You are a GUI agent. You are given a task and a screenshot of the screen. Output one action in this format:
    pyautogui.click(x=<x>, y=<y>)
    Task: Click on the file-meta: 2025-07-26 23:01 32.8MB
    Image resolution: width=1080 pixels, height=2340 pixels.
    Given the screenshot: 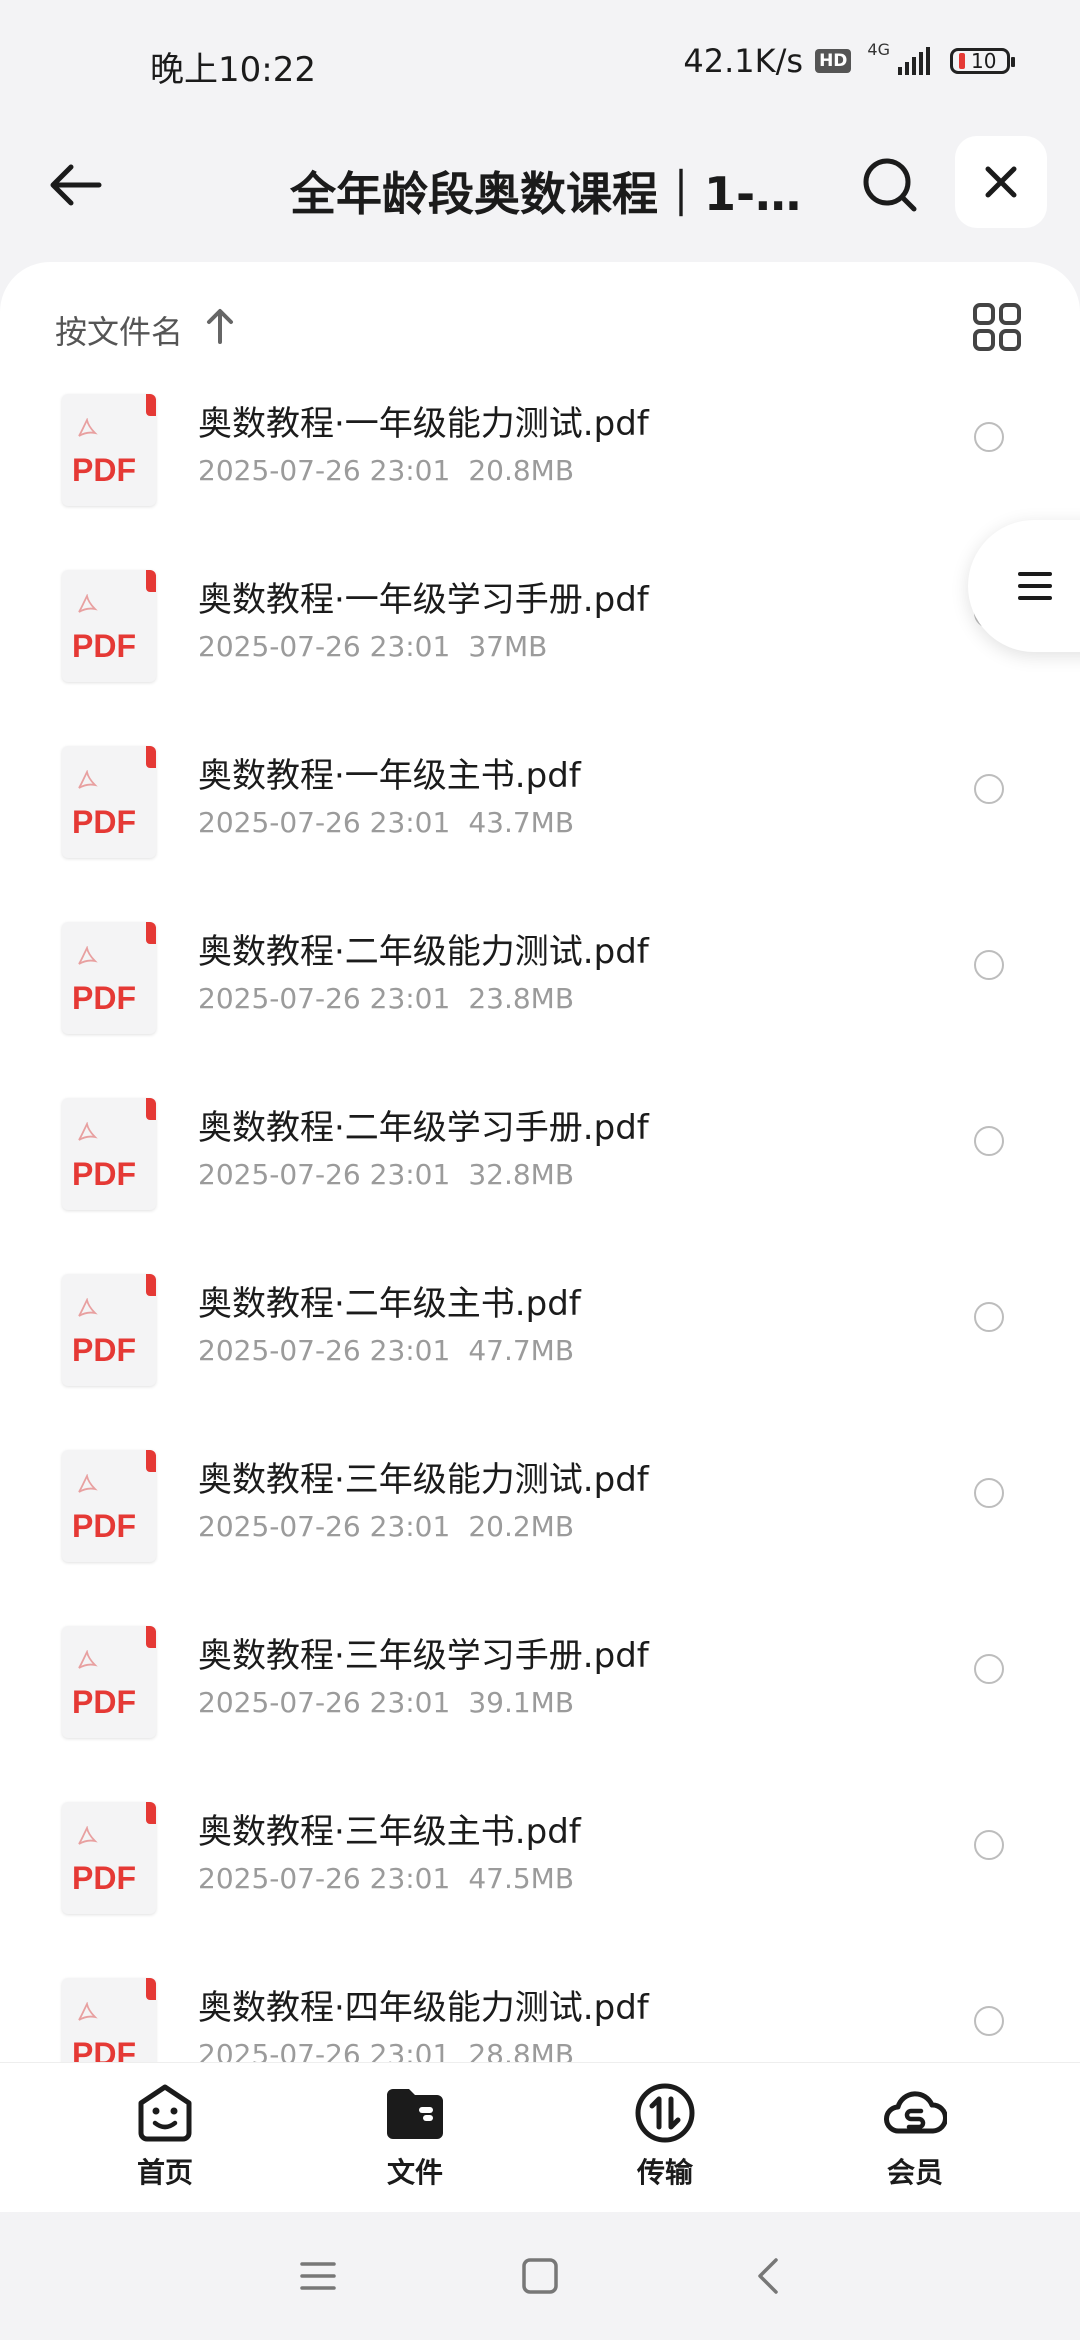 What is the action you would take?
    pyautogui.click(x=386, y=1174)
    